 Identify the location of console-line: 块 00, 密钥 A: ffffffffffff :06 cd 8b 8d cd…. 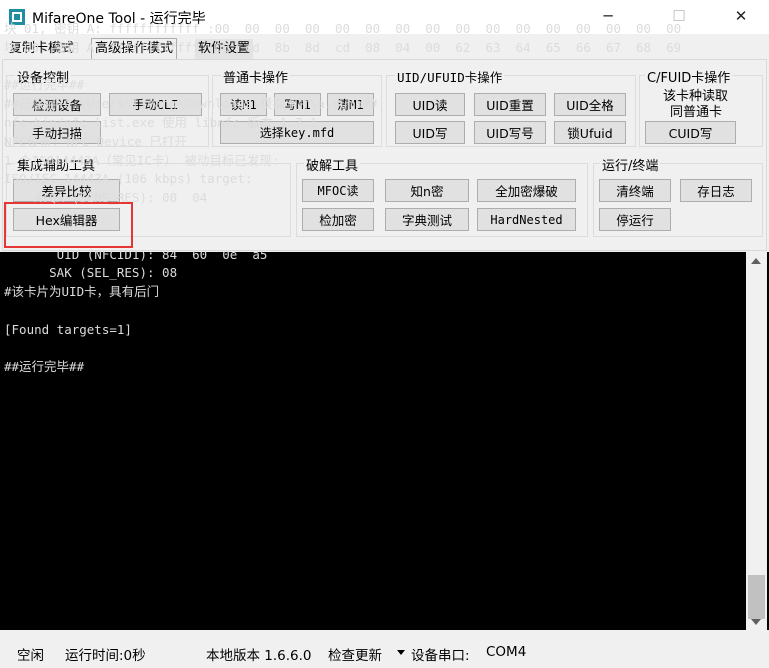
(343, 47).